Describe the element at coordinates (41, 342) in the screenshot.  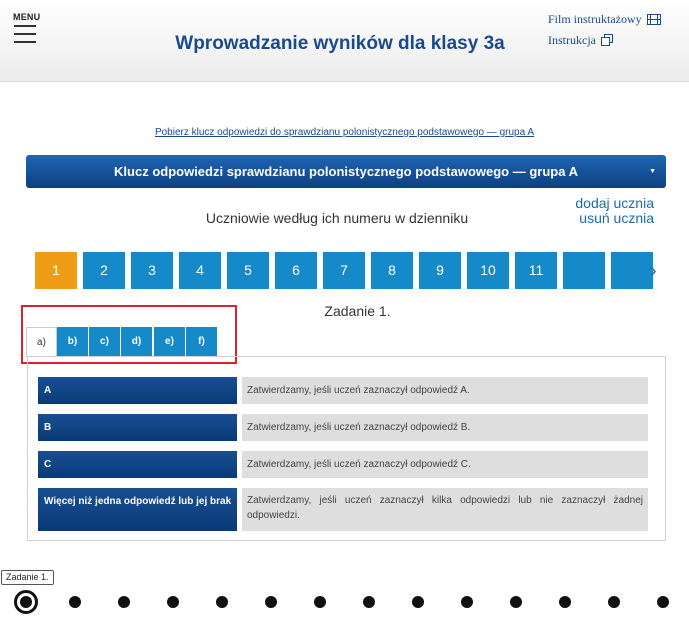
I see `subtask-tab: a)` at that location.